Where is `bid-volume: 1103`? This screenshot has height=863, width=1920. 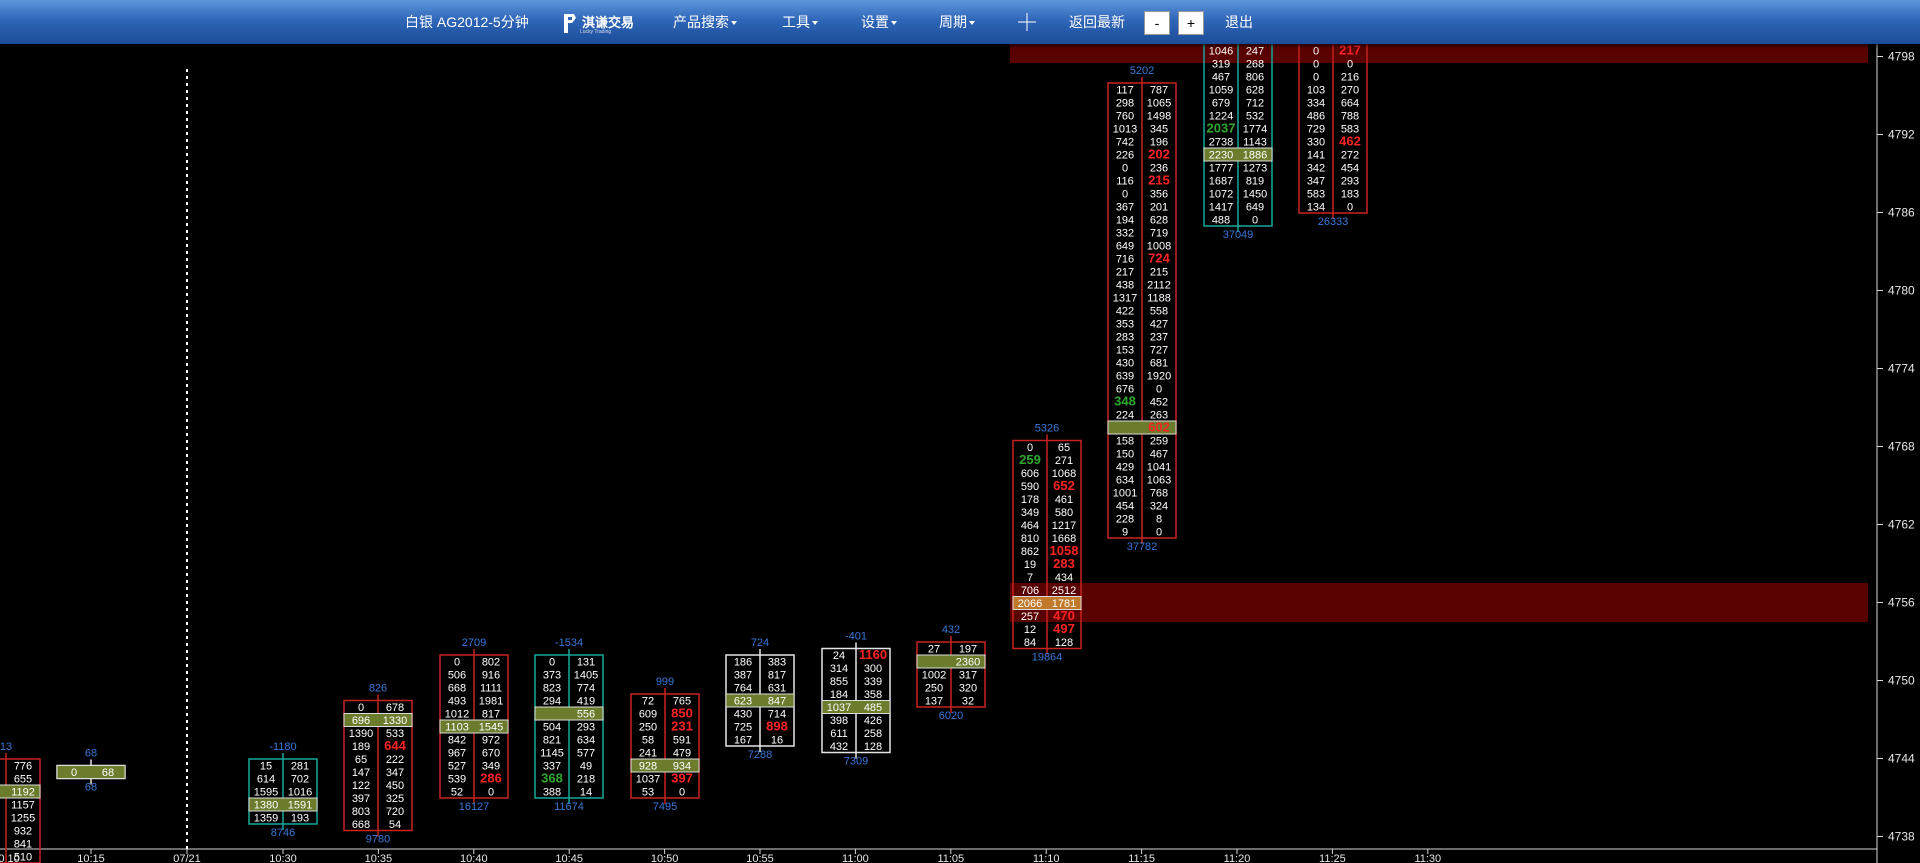
bid-volume: 1103 is located at coordinates (457, 728).